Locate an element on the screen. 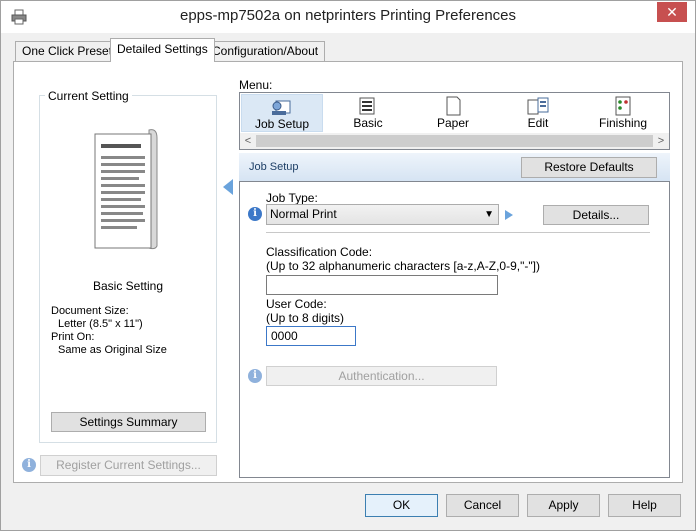 Image resolution: width=696 pixels, height=531 pixels. menu-scrollbar: < > is located at coordinates (454, 141).